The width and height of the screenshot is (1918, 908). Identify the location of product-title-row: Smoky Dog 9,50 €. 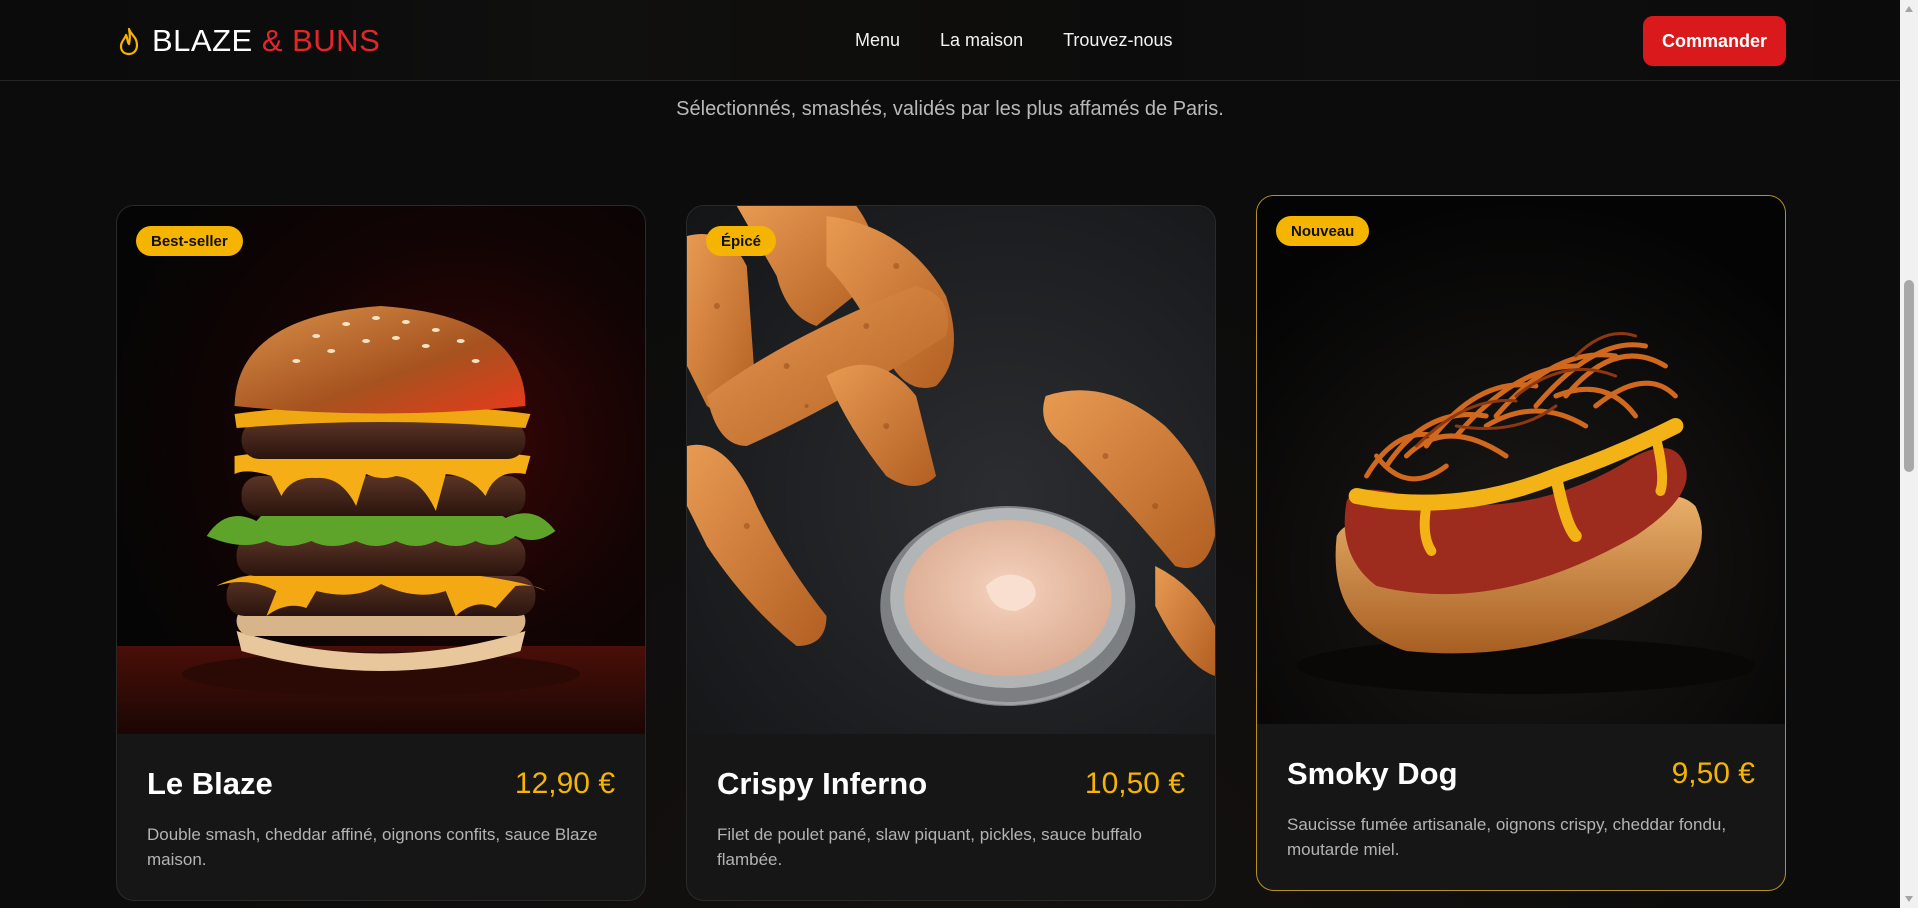
(1521, 774).